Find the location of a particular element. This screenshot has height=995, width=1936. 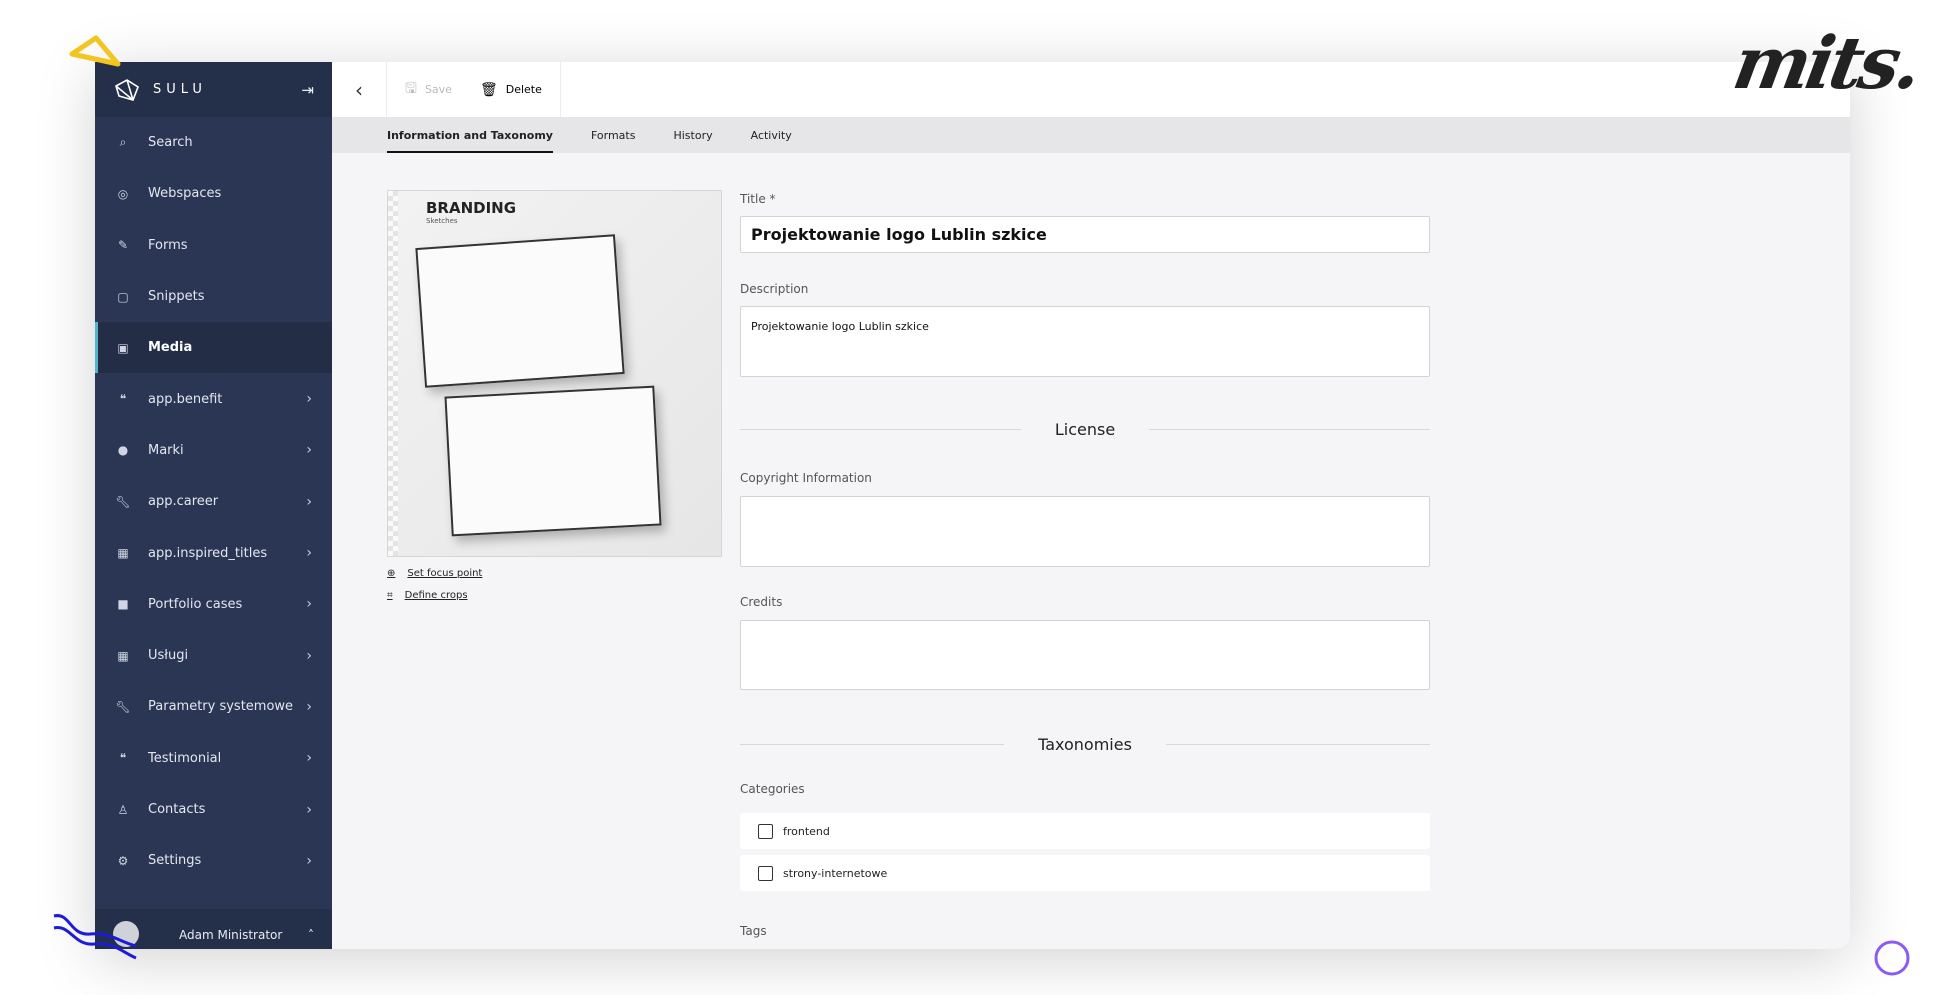

category-label: strony-internetowe is located at coordinates (835, 873).